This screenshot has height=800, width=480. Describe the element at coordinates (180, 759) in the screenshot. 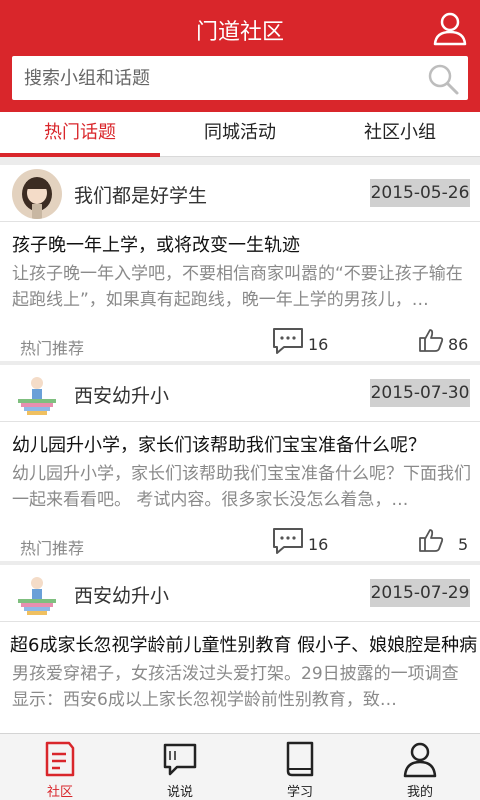

I see `chat-icon` at that location.